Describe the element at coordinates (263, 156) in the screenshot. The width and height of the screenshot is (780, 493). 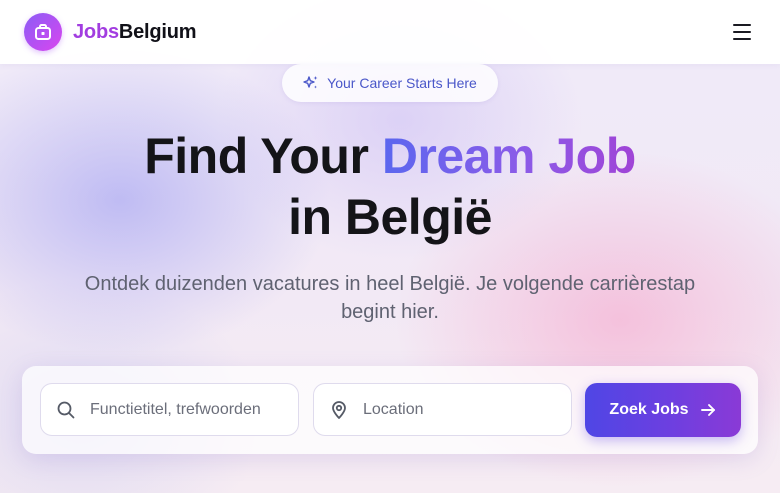
I see `hero-title-part1: Find Your` at that location.